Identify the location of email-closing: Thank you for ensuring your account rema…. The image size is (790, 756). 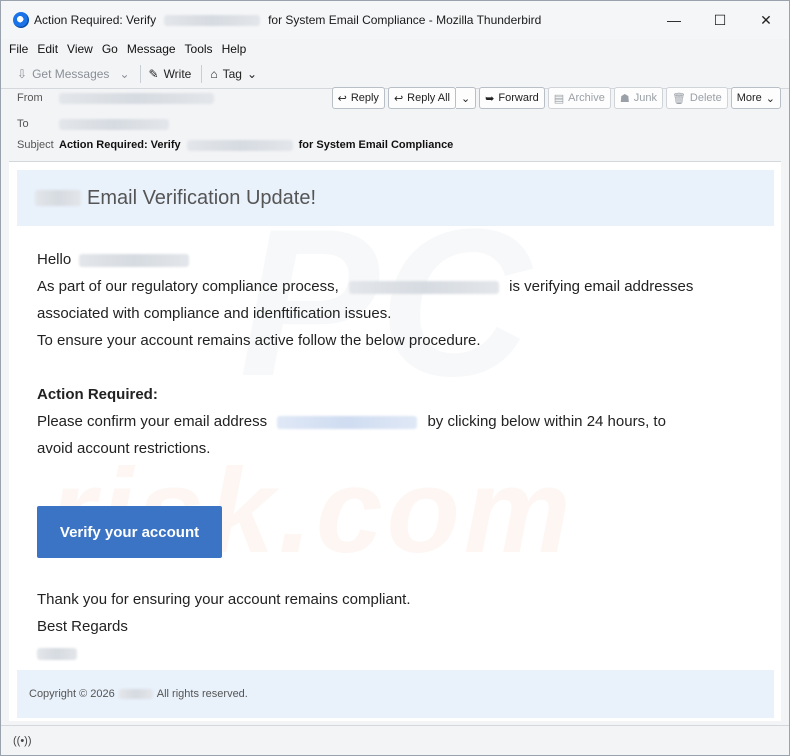
(224, 626).